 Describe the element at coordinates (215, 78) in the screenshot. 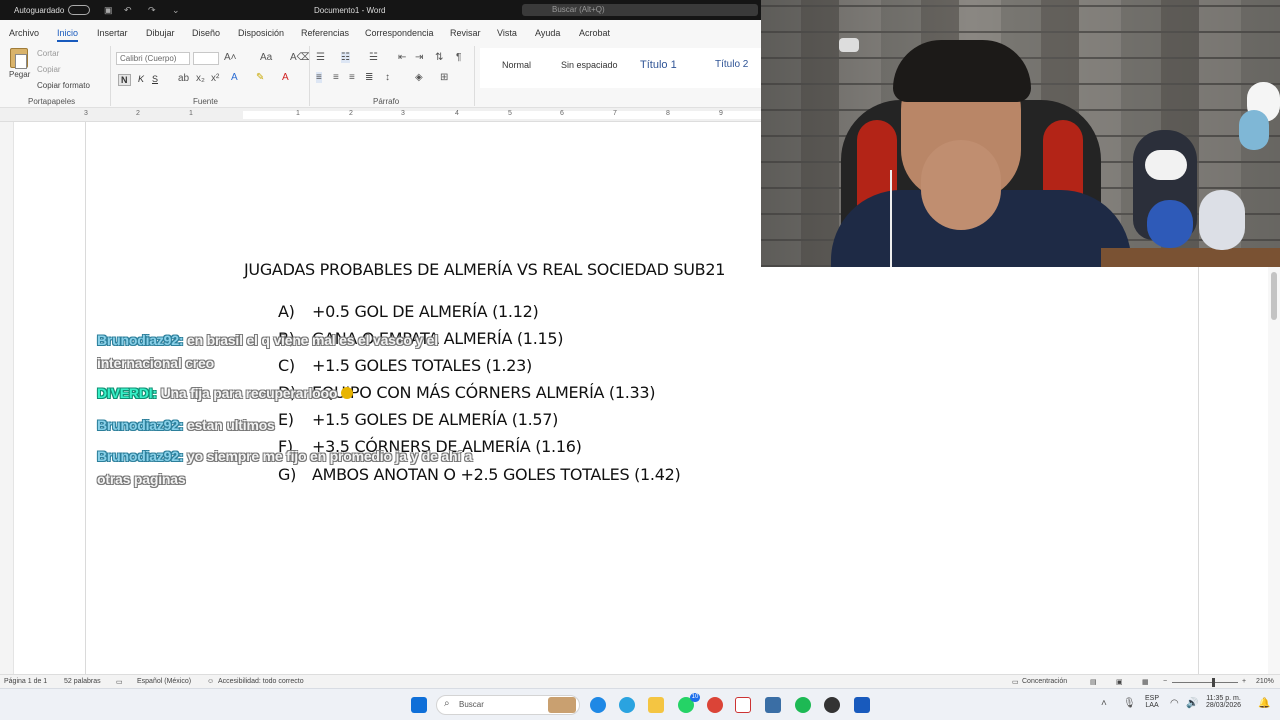

I see `superscript-icon: x²` at that location.